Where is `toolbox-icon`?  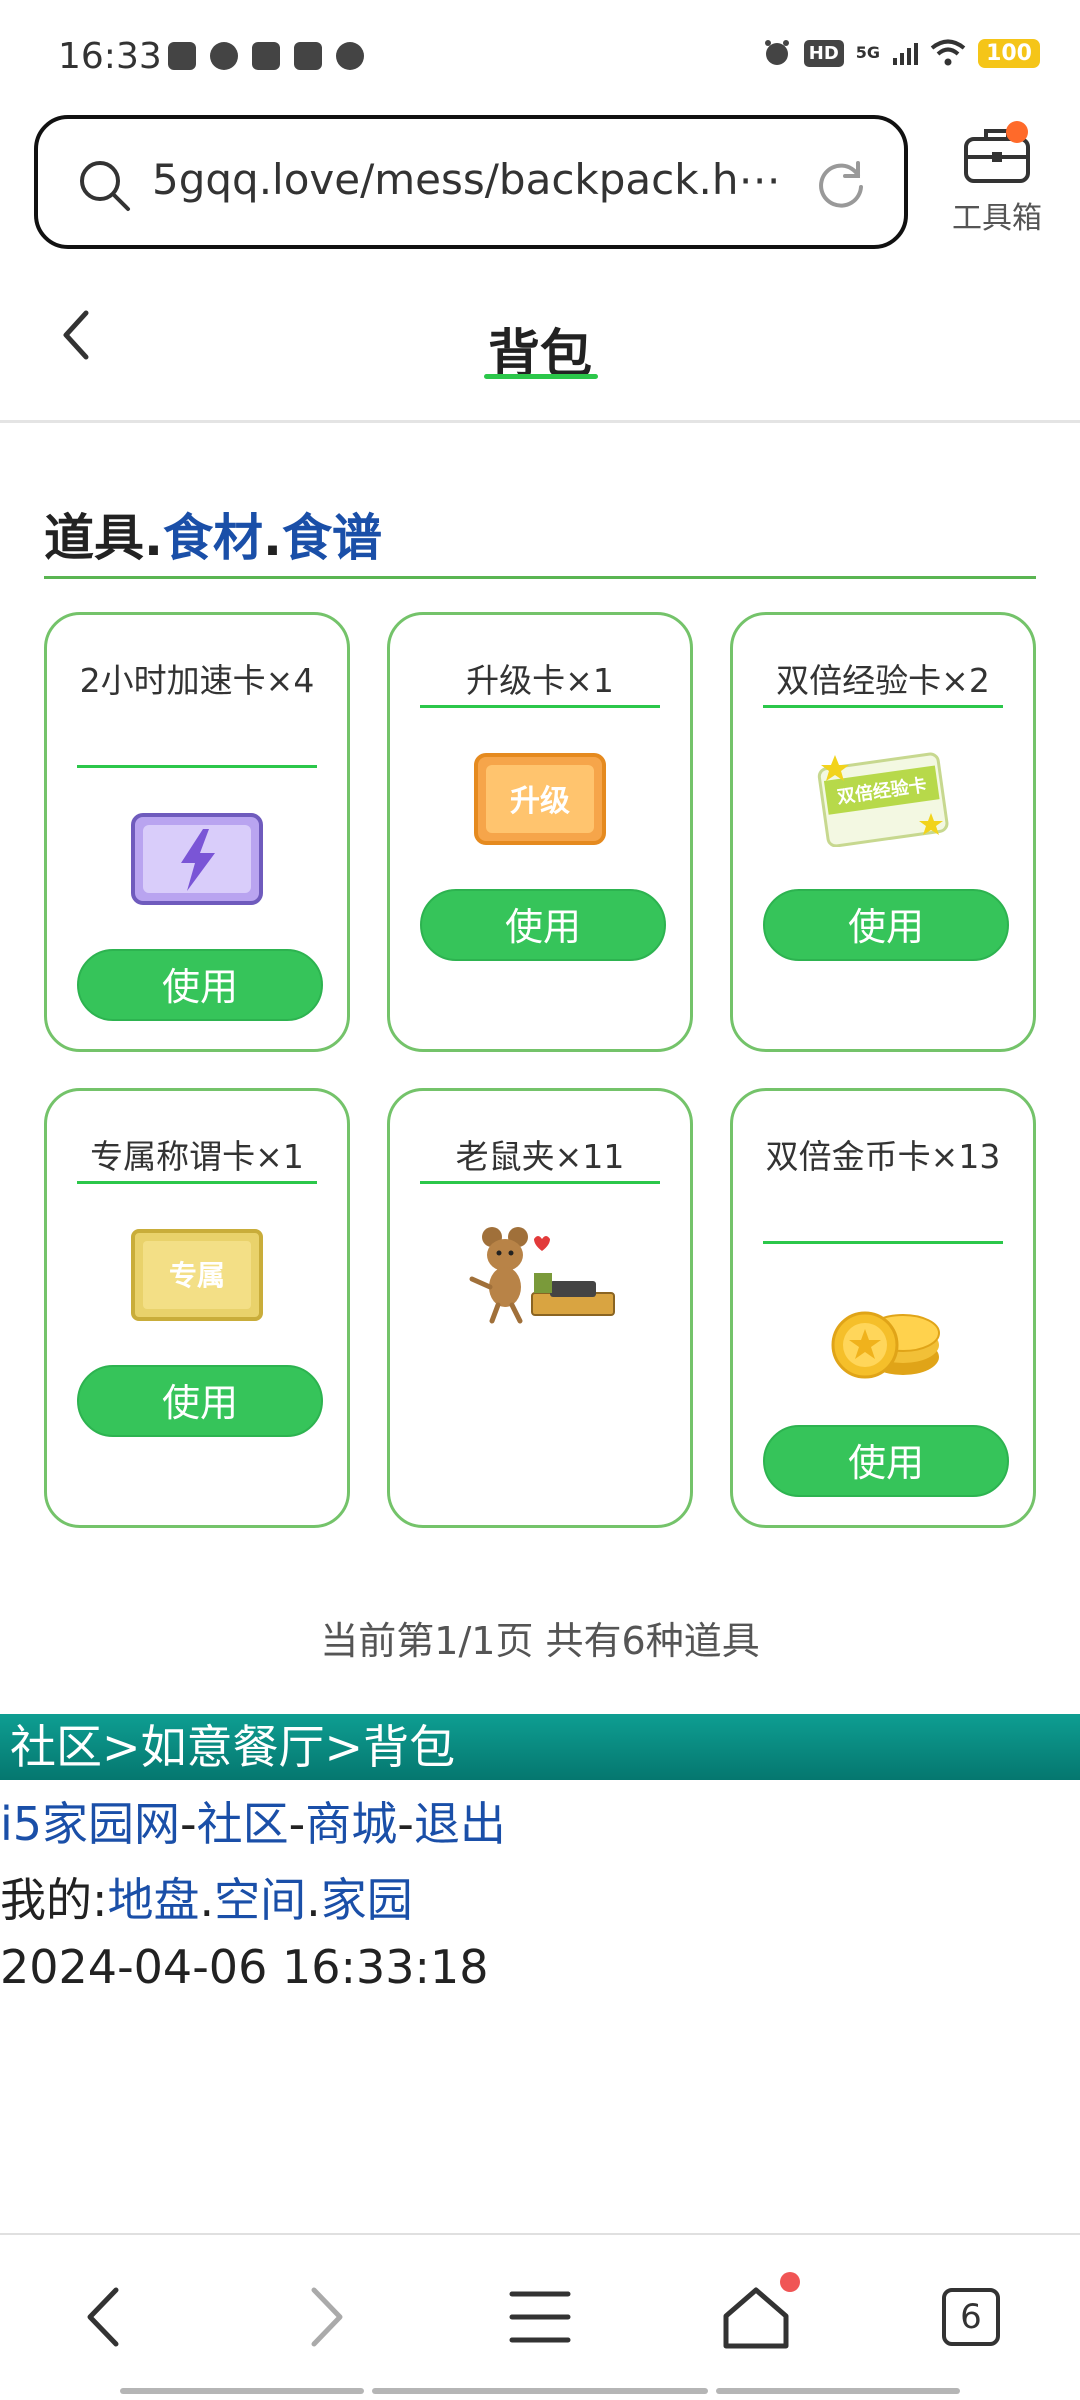
toolbox-icon is located at coordinates (997, 153).